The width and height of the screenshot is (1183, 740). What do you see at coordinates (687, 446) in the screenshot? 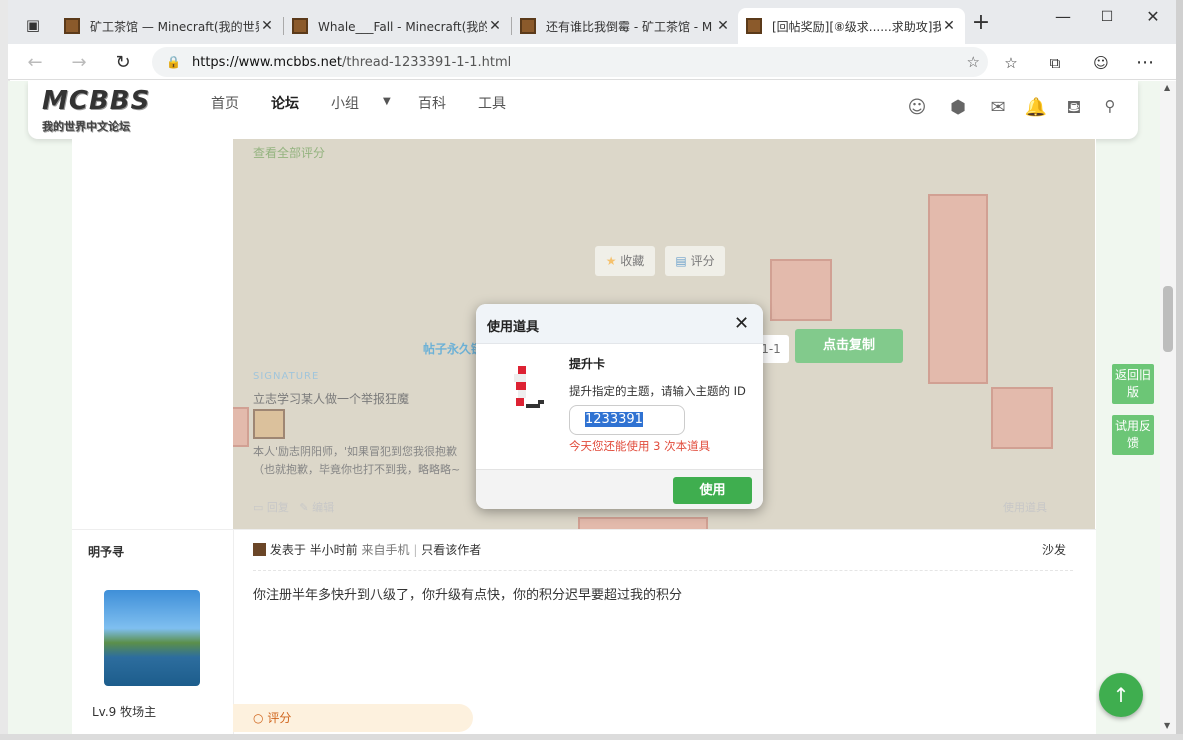
I see `remaining-suffix: 次本道具` at bounding box center [687, 446].